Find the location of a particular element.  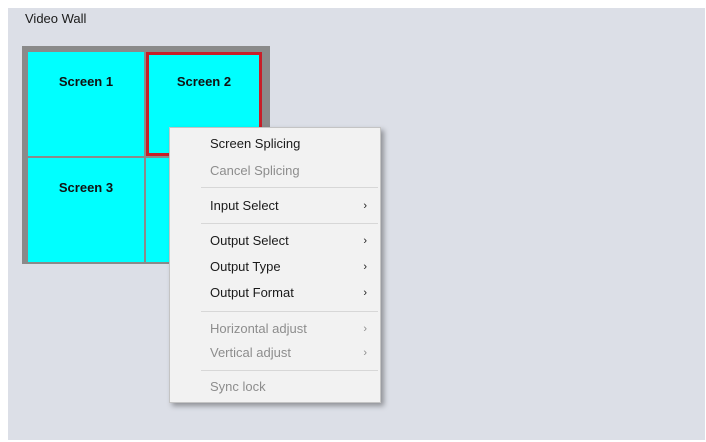

menu-item-screen-splicing: Screen Splicing is located at coordinates (275, 144).